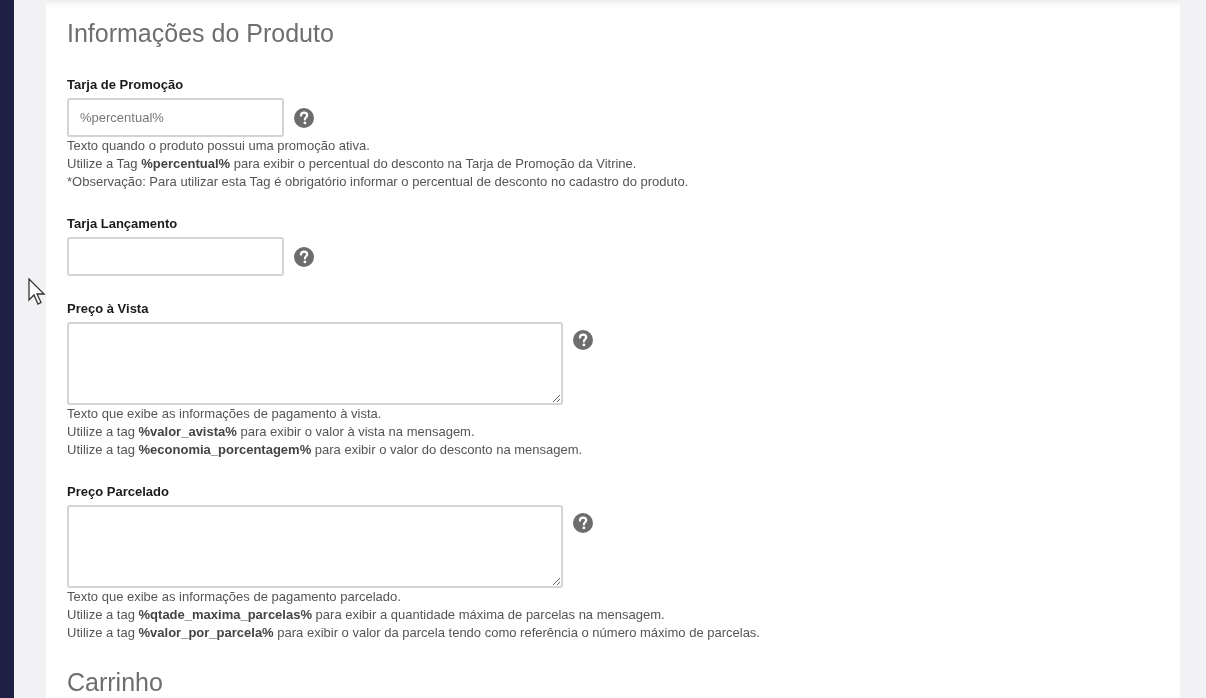 This screenshot has height=698, width=1206. What do you see at coordinates (126, 85) in the screenshot?
I see `field-label: Tarja de Promoção` at bounding box center [126, 85].